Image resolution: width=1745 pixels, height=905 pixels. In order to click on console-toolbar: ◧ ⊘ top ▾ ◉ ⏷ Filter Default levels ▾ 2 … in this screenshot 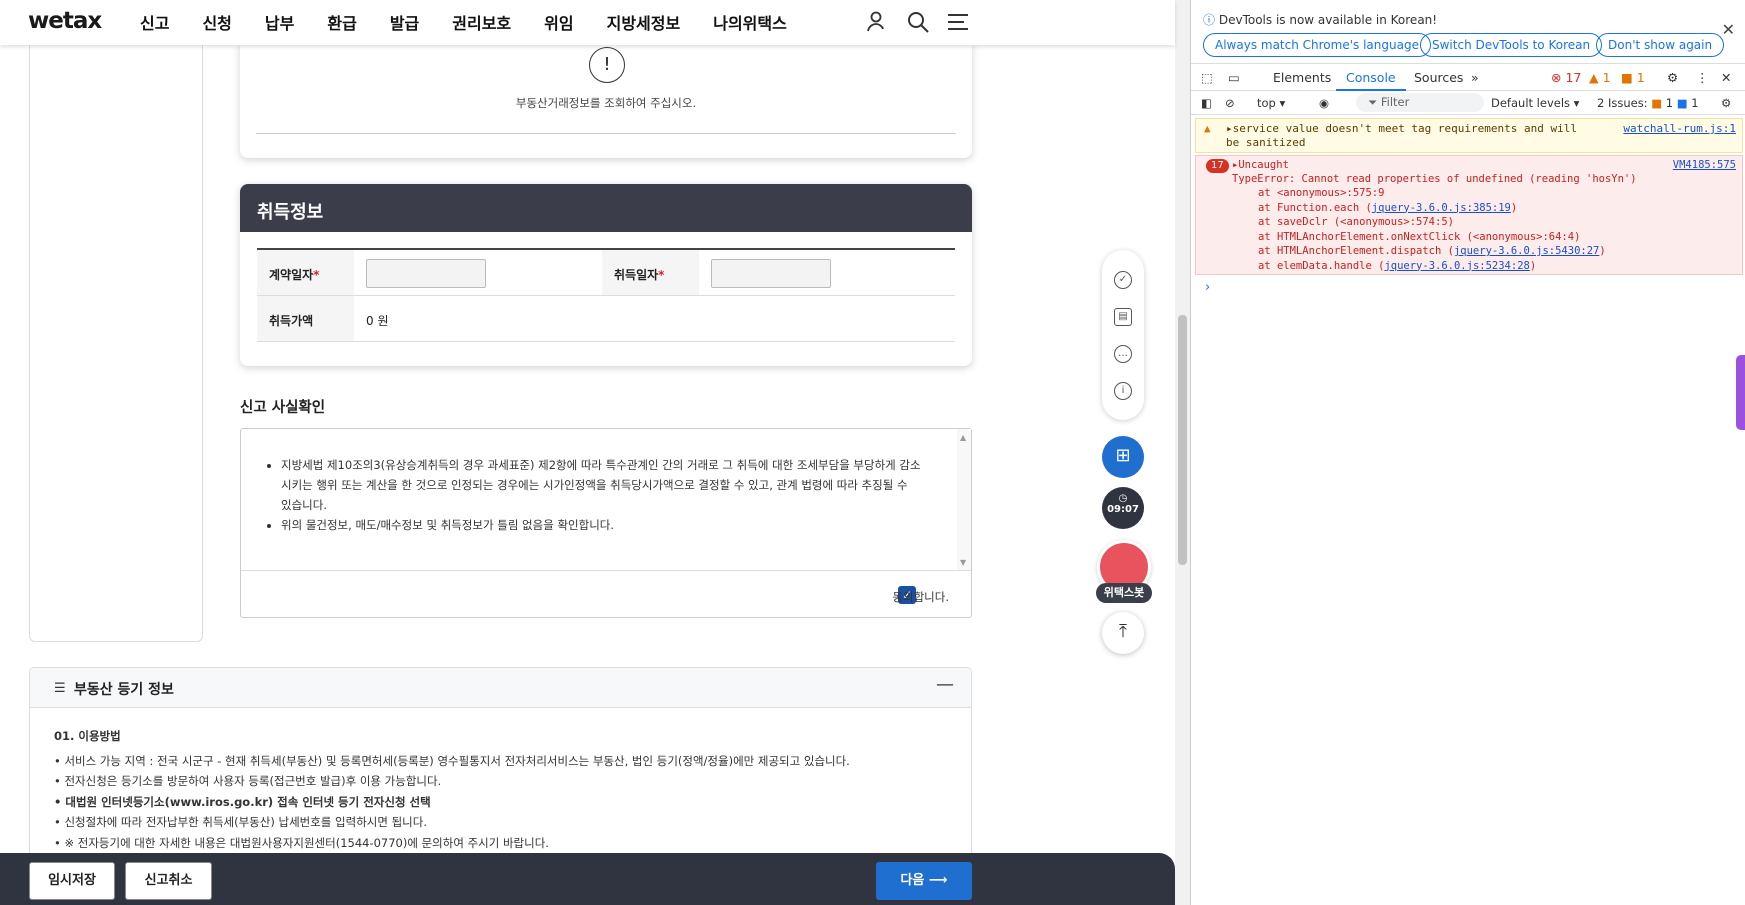, I will do `click(1468, 103)`.